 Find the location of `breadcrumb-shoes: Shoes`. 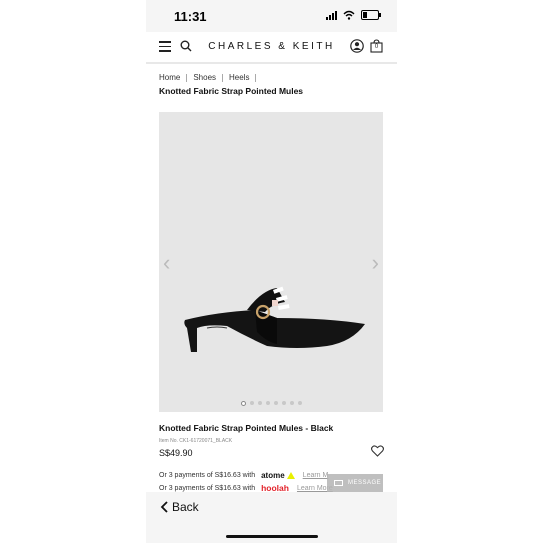

breadcrumb-shoes: Shoes is located at coordinates (204, 77).